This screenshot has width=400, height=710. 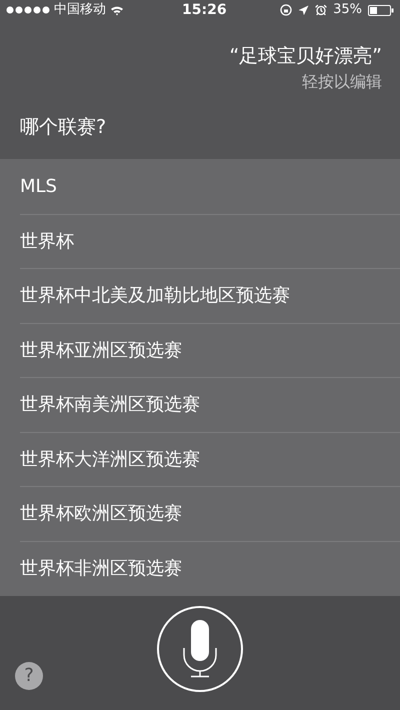 I want to click on spoken-phrase: “足球宝贝好漂亮”, so click(x=305, y=56).